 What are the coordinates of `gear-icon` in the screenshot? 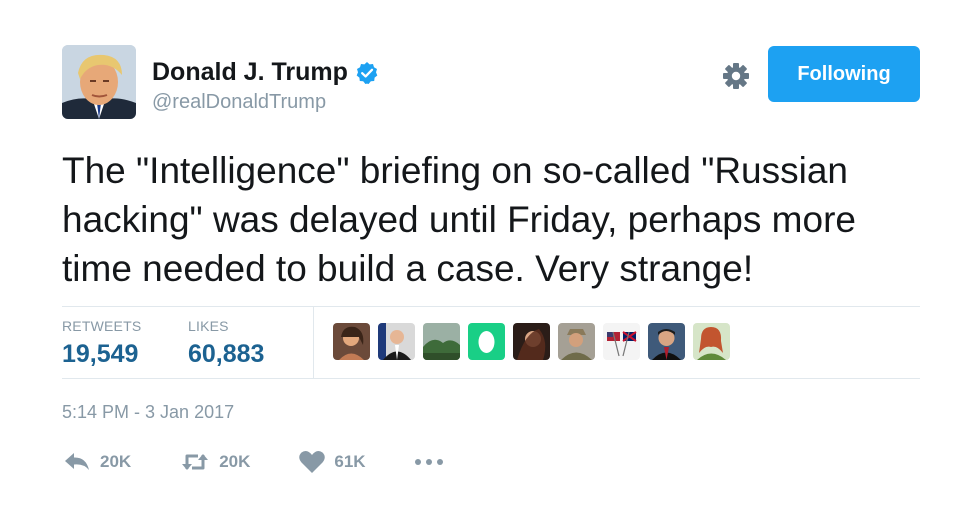 It's located at (736, 76).